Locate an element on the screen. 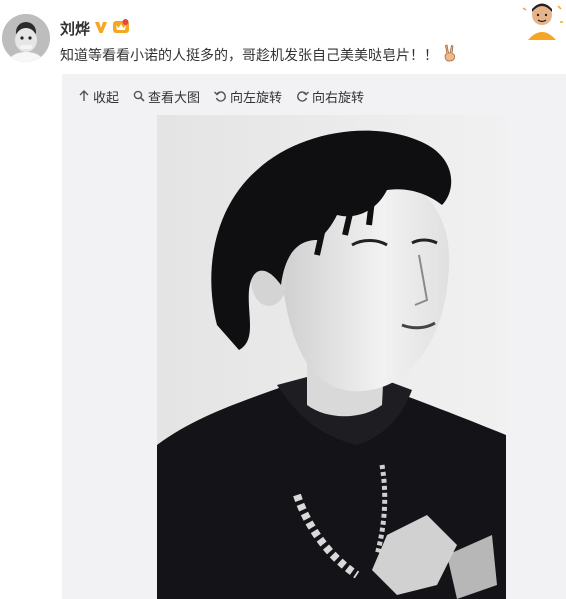  arrow-up-icon is located at coordinates (84, 96).